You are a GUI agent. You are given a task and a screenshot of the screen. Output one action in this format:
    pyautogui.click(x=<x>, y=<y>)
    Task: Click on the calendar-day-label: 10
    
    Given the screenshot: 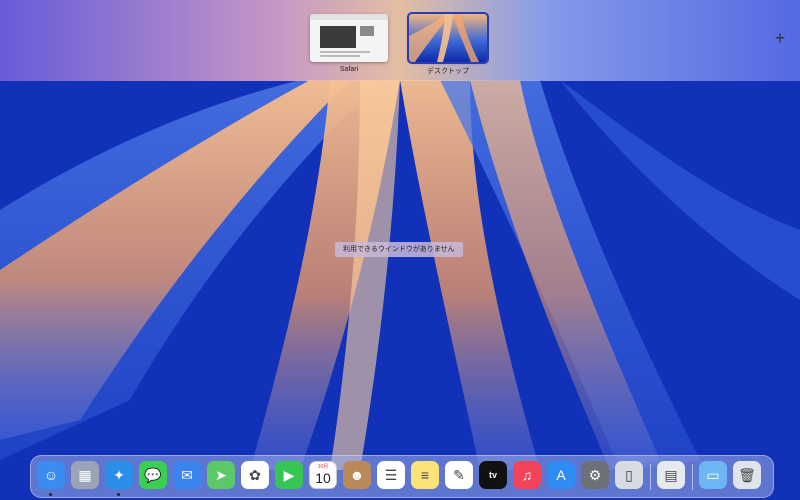 What is the action you would take?
    pyautogui.click(x=323, y=478)
    